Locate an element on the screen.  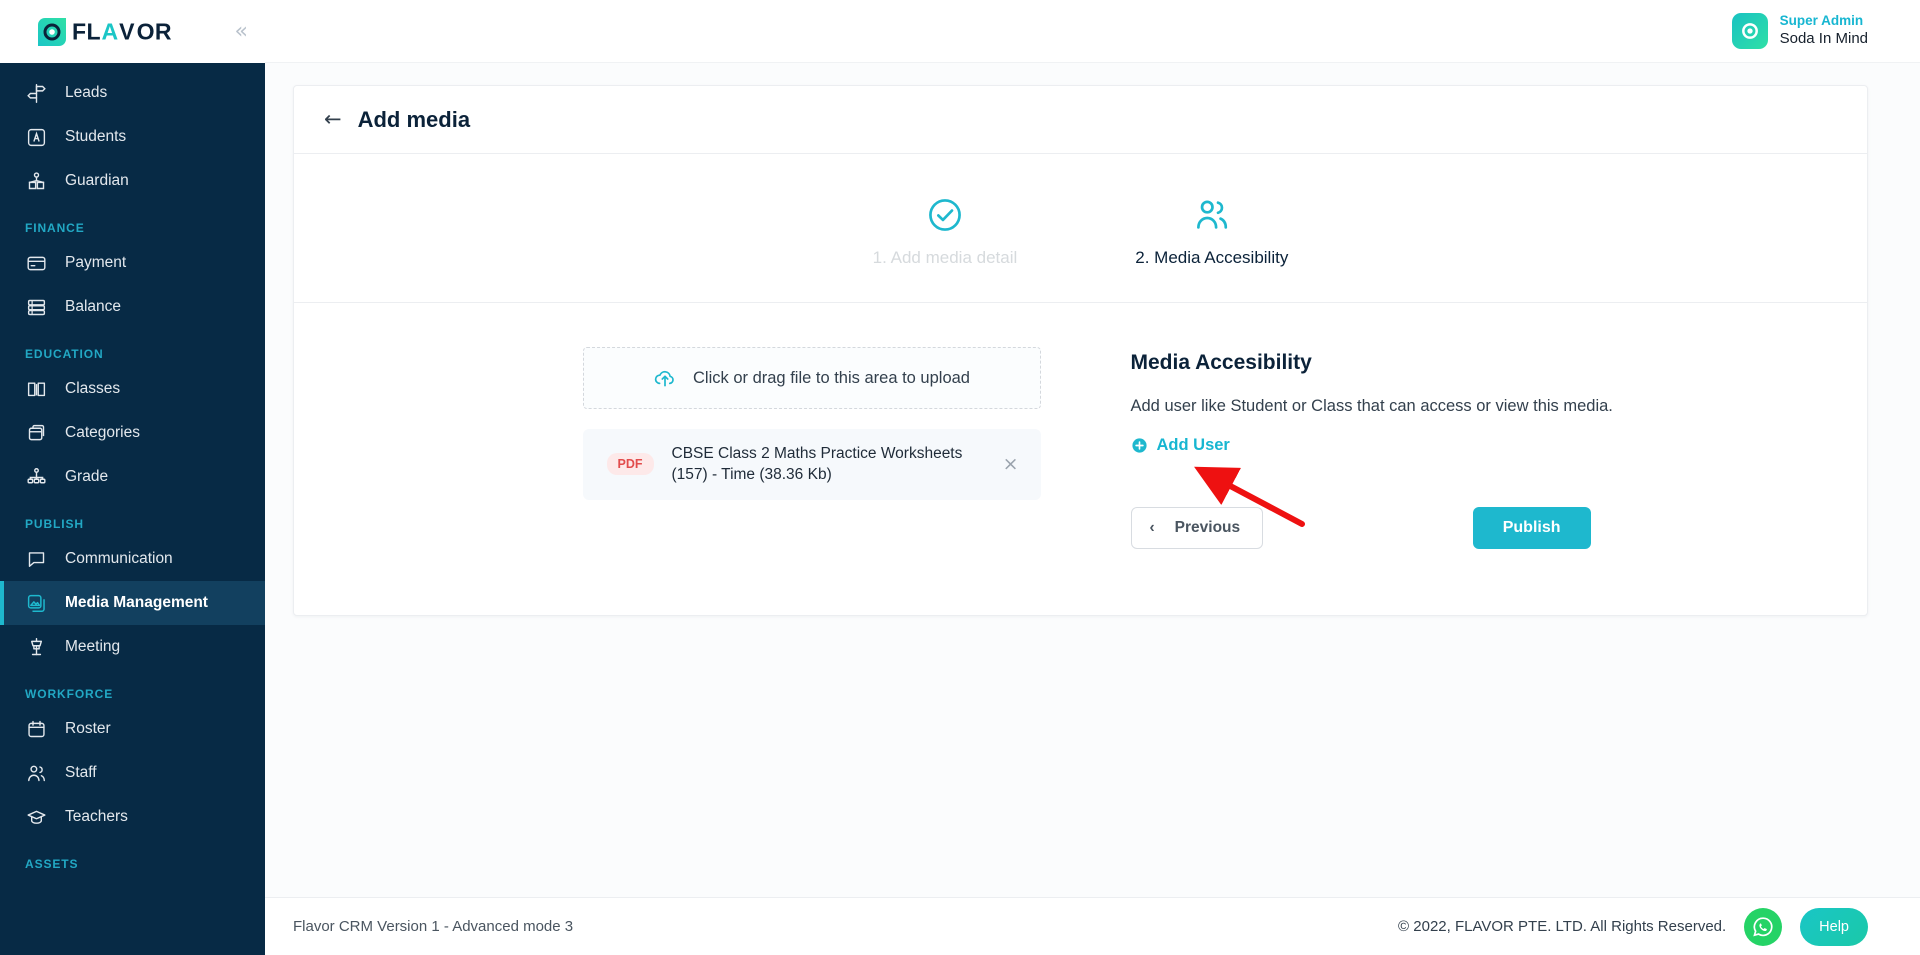
previous-label: Previous is located at coordinates (1207, 527).